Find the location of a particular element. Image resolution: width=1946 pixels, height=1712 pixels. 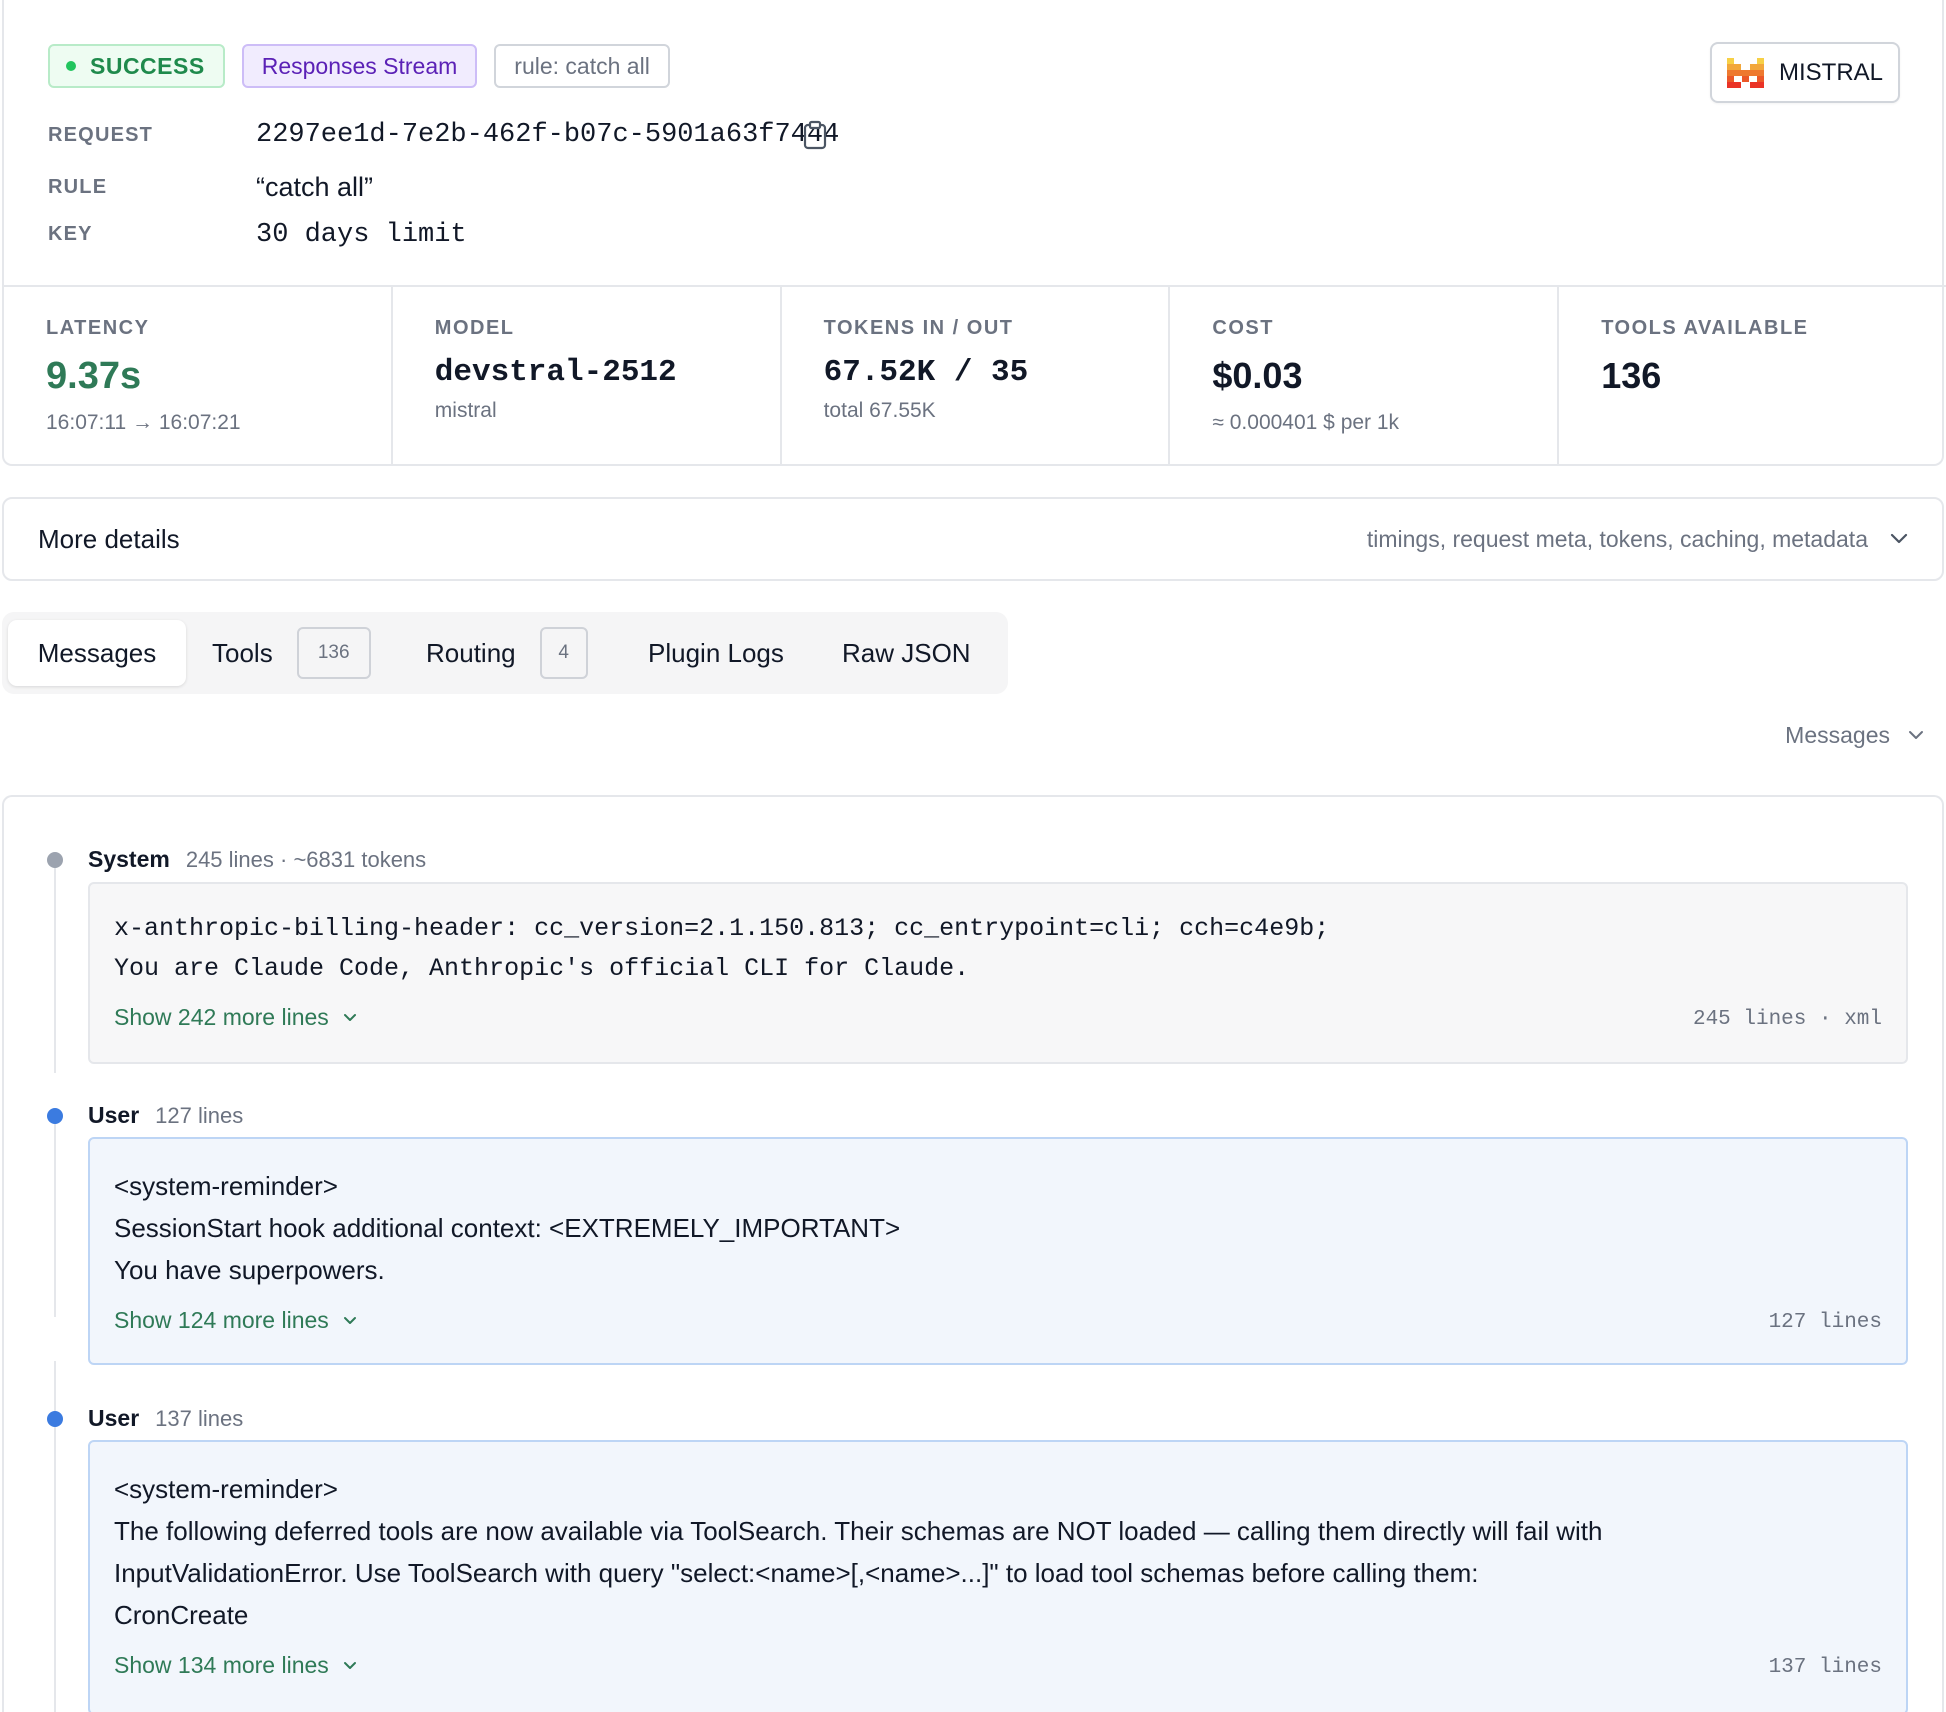

key-value: 30 days limit is located at coordinates (361, 235).